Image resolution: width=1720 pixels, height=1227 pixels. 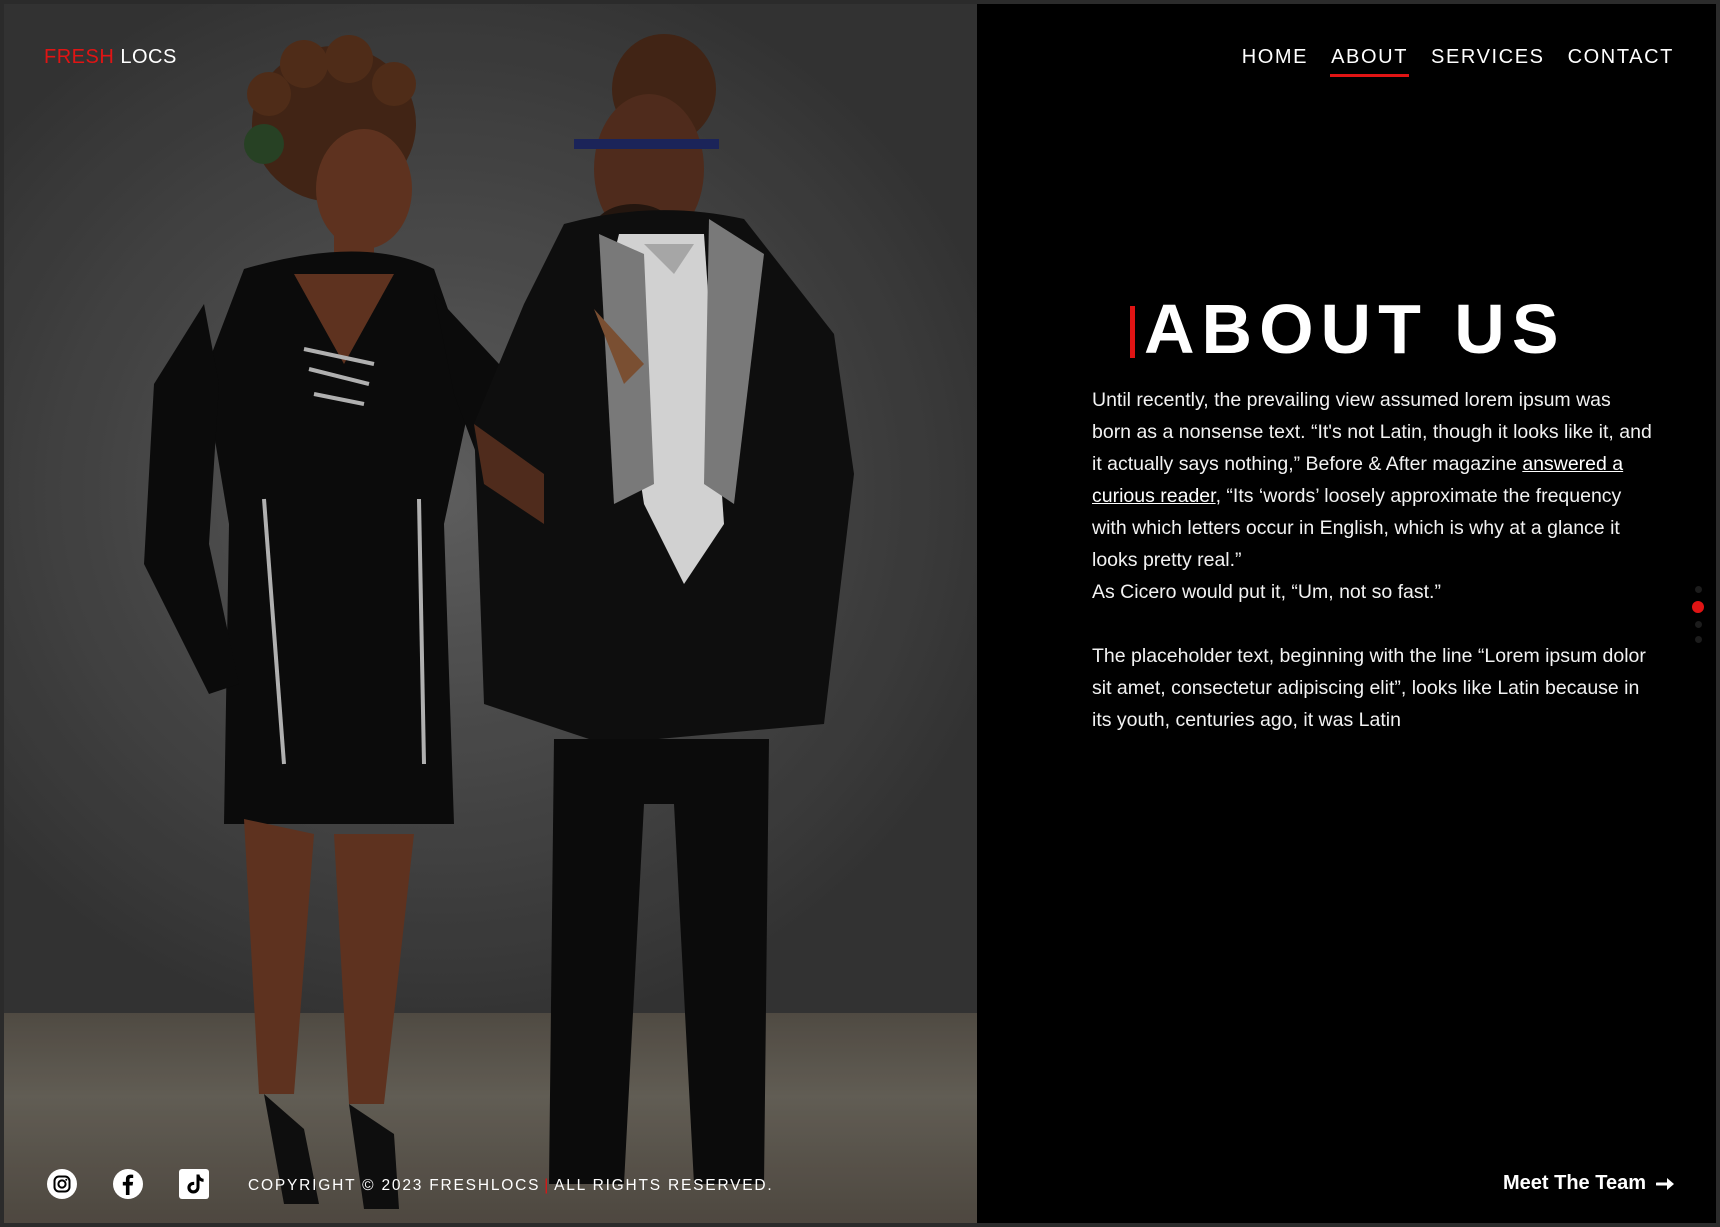 I want to click on facebook-icon, so click(x=128, y=1184).